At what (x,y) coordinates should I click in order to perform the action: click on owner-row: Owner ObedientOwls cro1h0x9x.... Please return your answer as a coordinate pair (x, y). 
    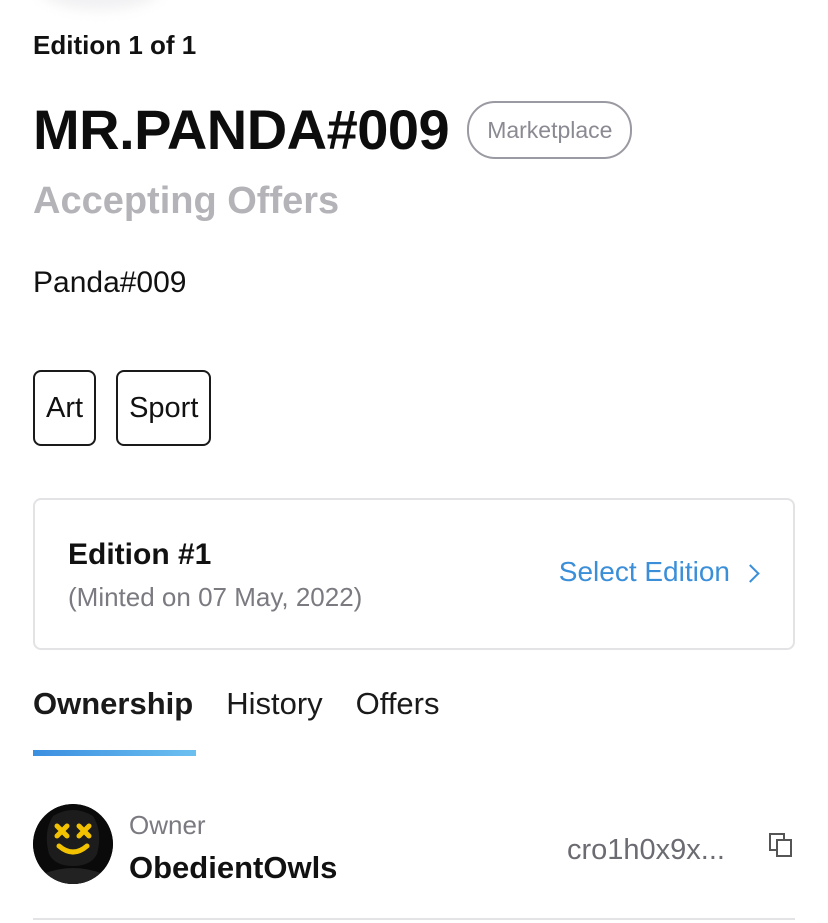
    Looking at the image, I should click on (414, 849).